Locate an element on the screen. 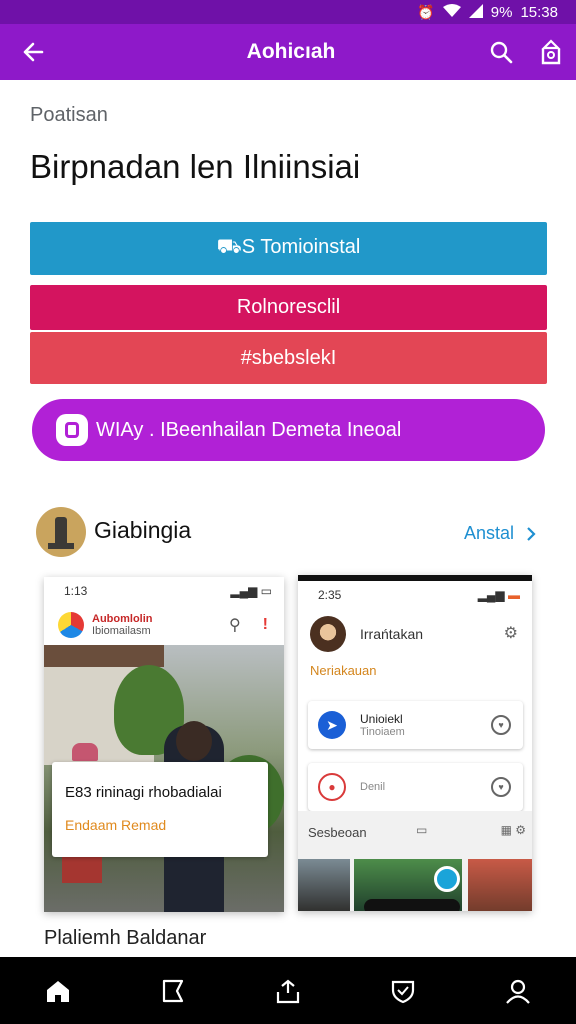  preview-time: 1:13 is located at coordinates (76, 591).